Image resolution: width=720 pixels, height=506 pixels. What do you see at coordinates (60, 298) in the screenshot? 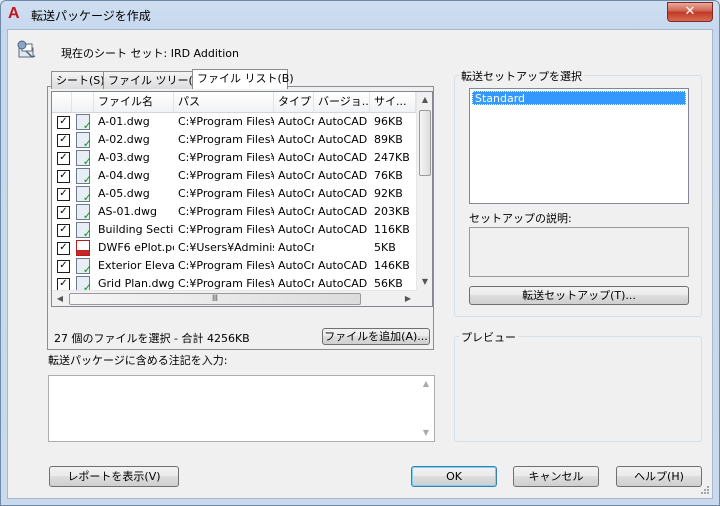
I see `scroll-left-arrow-icon: ◀` at bounding box center [60, 298].